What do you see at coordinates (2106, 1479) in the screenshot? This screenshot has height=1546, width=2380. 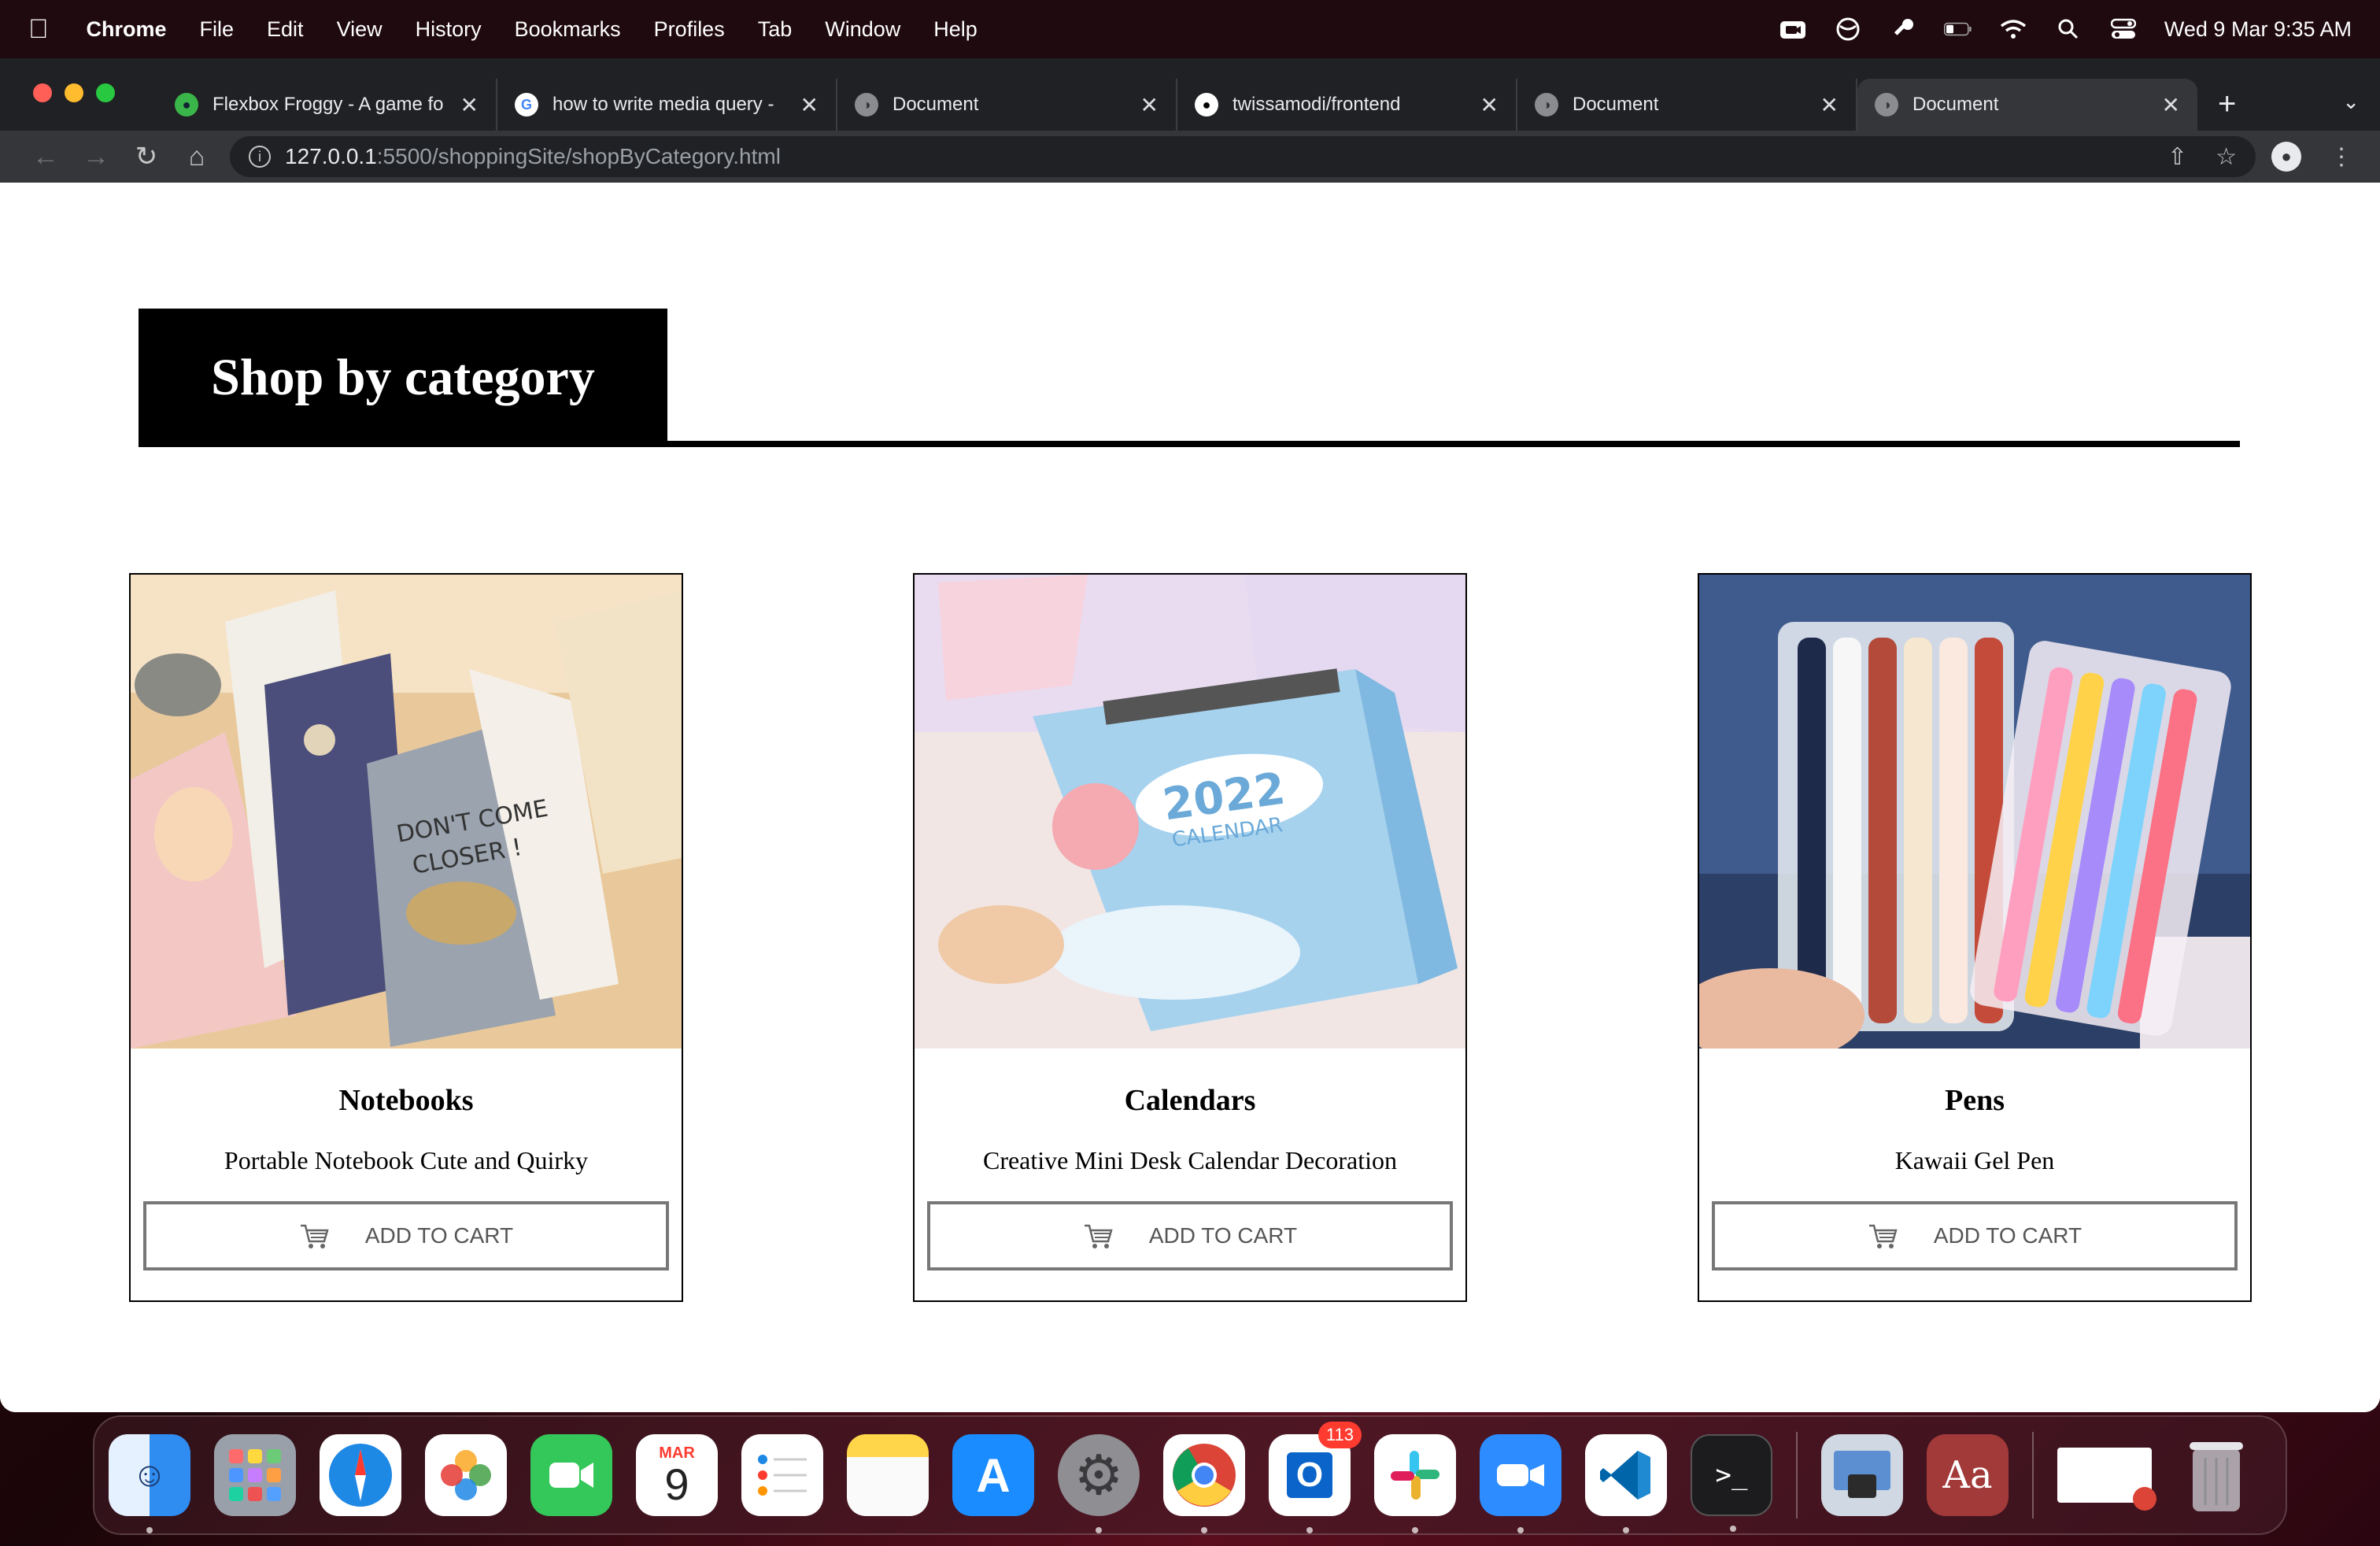 I see `chrome-window-thumbnail` at bounding box center [2106, 1479].